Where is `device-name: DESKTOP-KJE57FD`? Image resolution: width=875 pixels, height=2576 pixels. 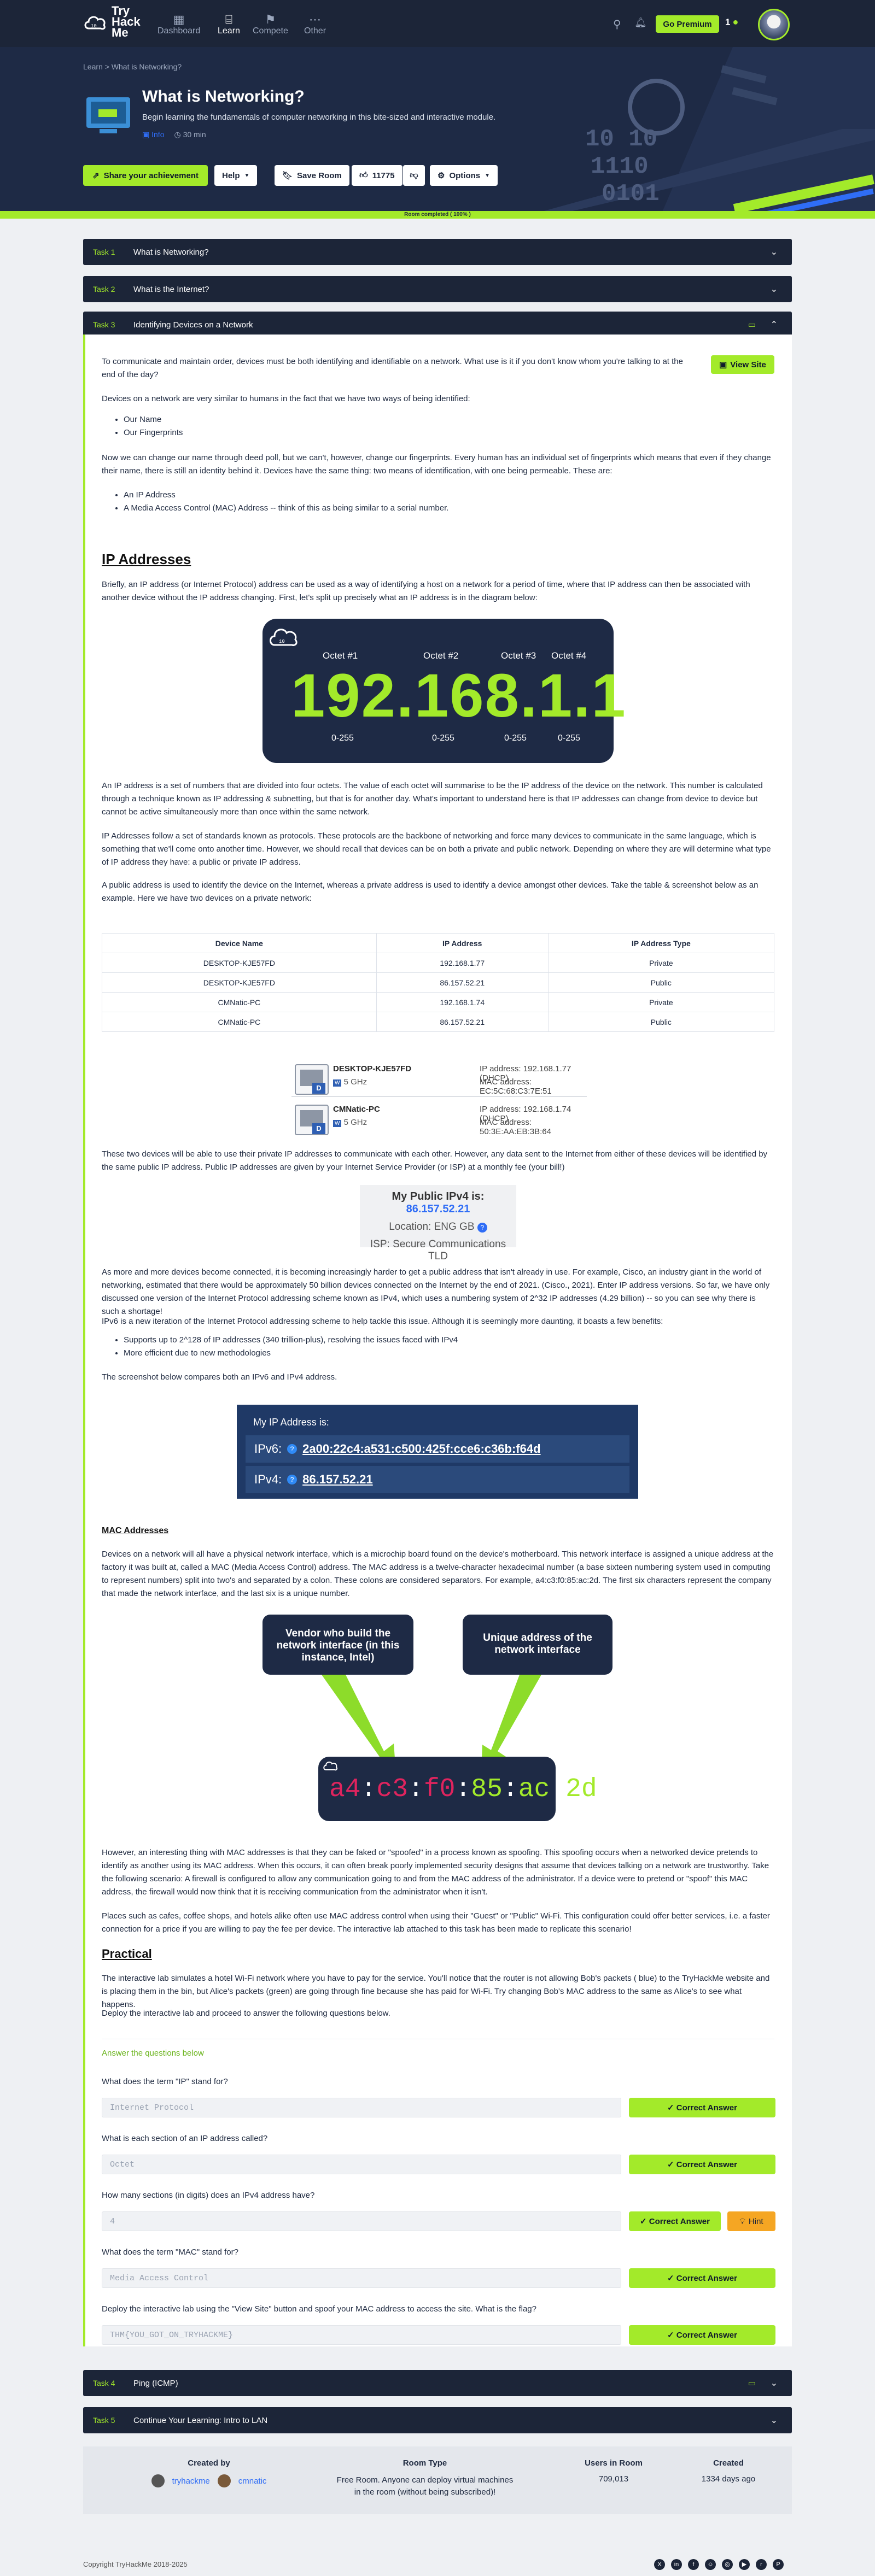
device-name: DESKTOP-KJE57FD is located at coordinates (372, 1068).